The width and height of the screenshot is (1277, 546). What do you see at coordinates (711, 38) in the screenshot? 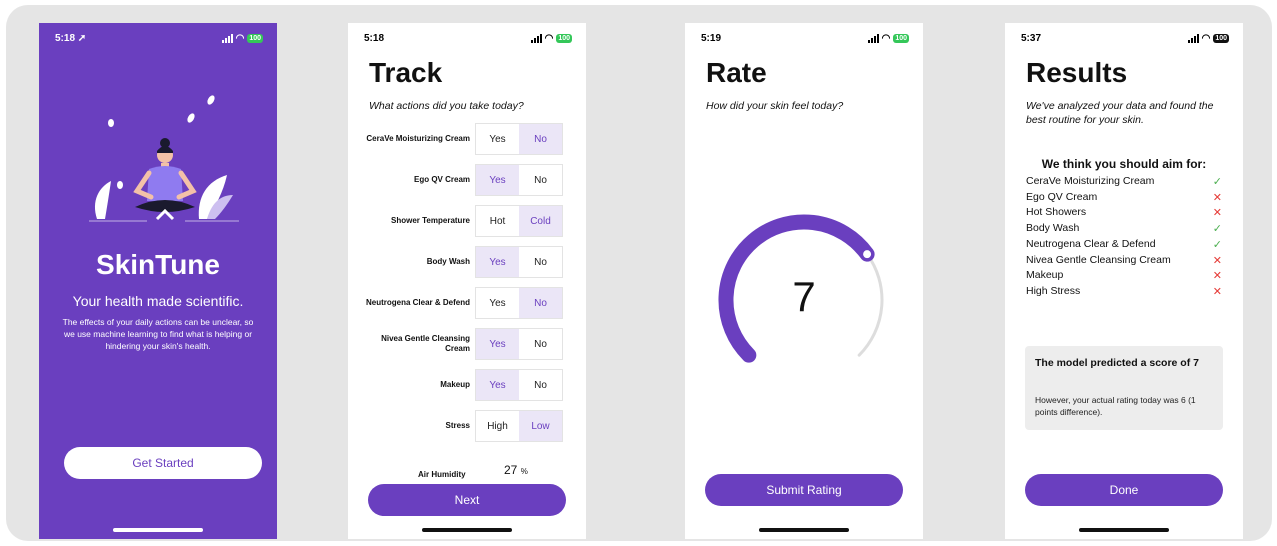
I see `status-time: 5:19` at bounding box center [711, 38].